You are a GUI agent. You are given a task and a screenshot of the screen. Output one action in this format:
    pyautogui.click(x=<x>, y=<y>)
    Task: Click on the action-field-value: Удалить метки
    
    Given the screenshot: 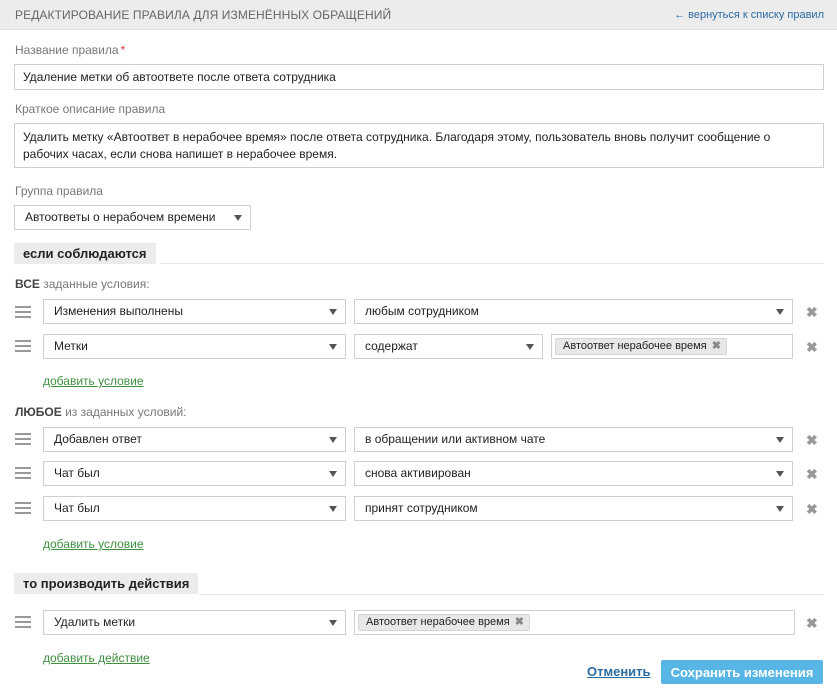 What is the action you would take?
    pyautogui.click(x=95, y=622)
    